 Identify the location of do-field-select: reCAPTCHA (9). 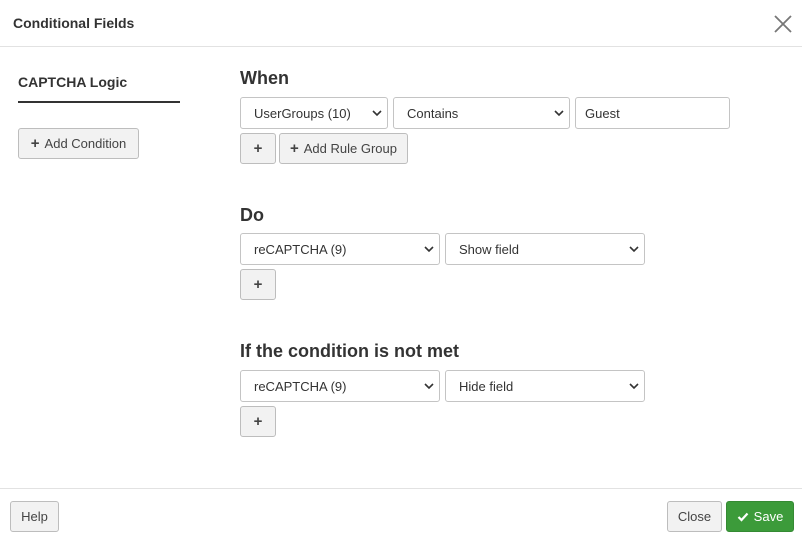
(340, 249).